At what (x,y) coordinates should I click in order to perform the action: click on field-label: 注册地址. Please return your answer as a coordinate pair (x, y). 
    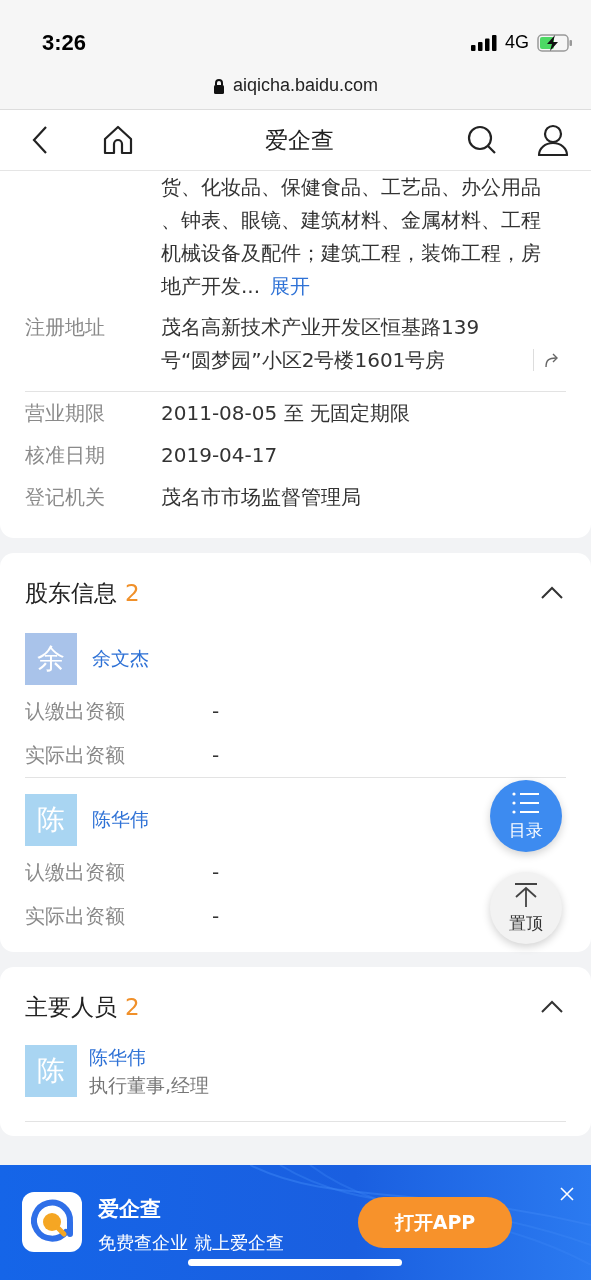
    Looking at the image, I should click on (65, 327).